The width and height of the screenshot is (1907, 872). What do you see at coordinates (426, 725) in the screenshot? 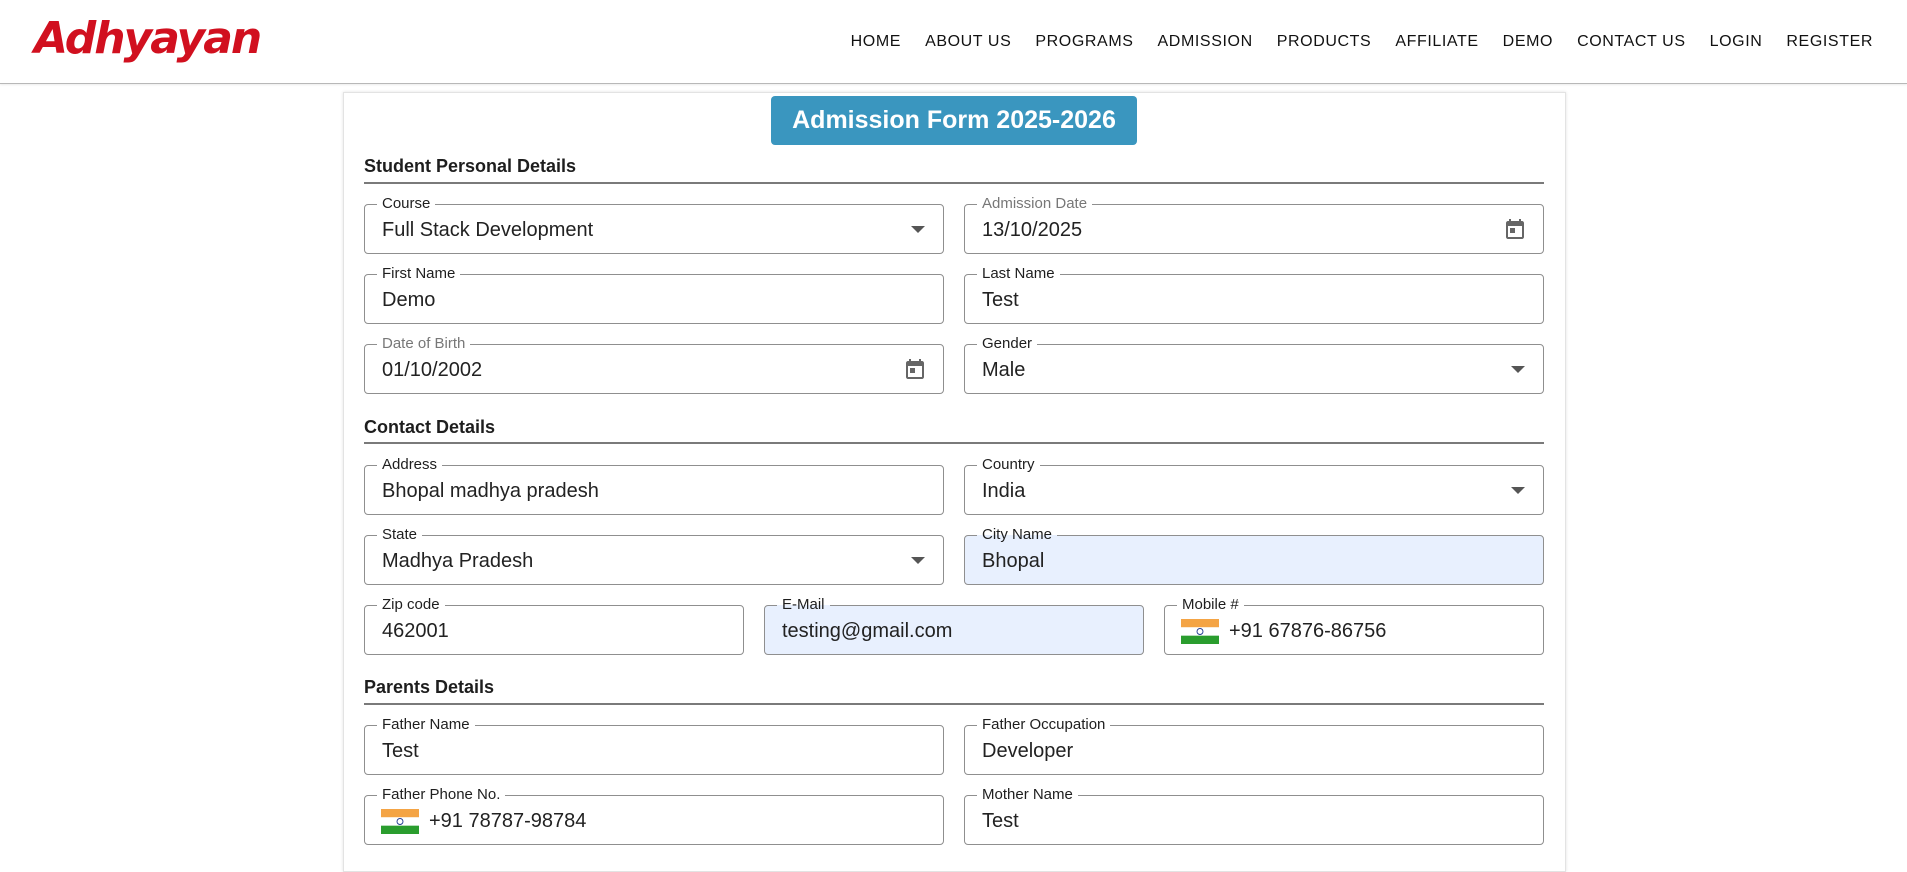
I see `field-label: Father Name` at bounding box center [426, 725].